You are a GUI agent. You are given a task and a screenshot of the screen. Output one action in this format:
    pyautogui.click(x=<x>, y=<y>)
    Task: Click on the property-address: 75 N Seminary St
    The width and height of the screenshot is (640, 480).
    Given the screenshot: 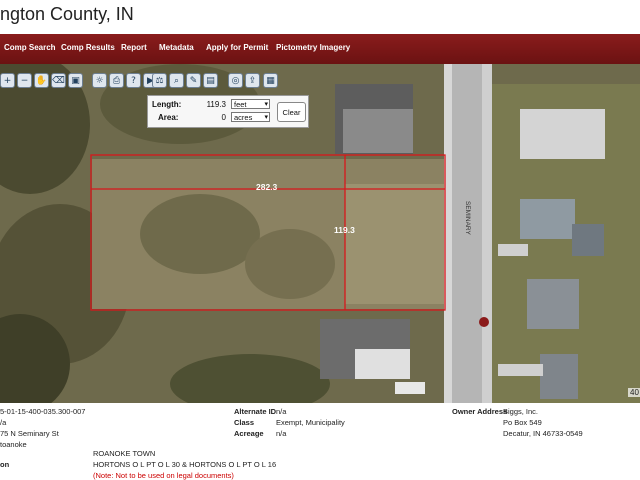 What is the action you would take?
    pyautogui.click(x=29, y=433)
    